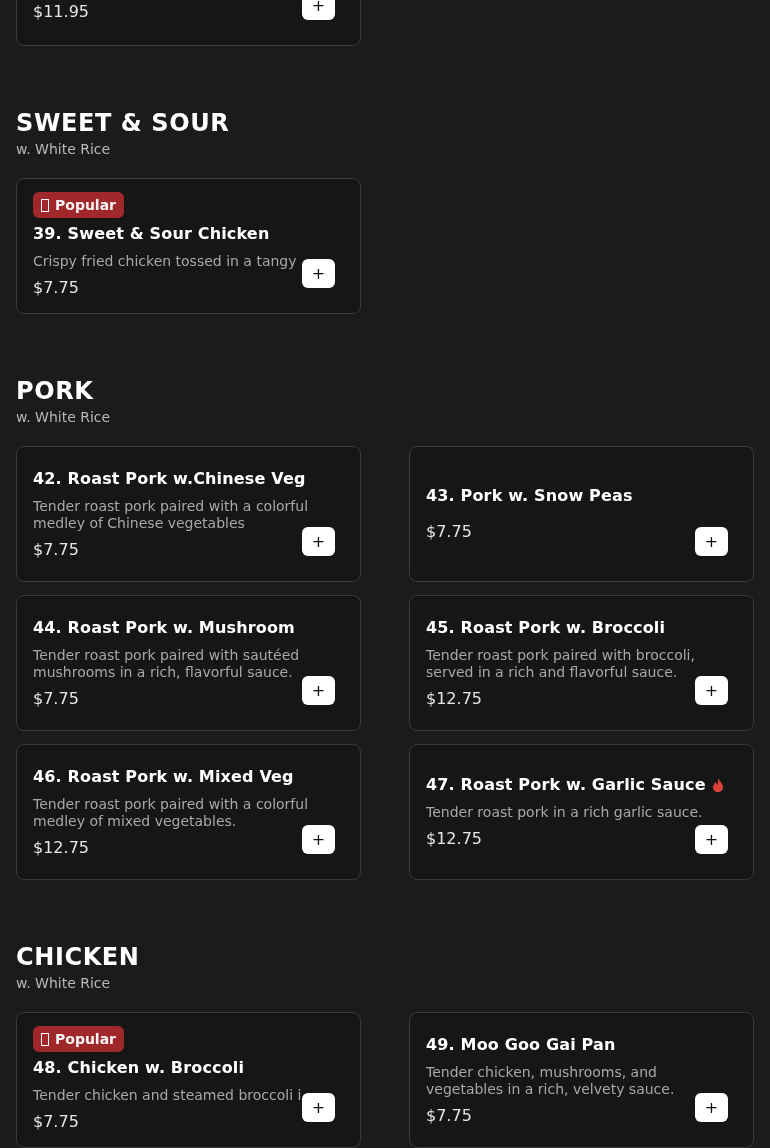  I want to click on section-title: CHICKEN, so click(78, 957).